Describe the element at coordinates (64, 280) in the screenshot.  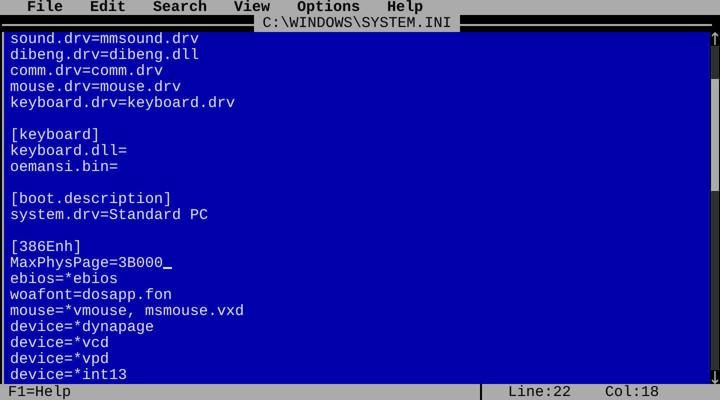
I see `text-line: ebios=*ebios` at that location.